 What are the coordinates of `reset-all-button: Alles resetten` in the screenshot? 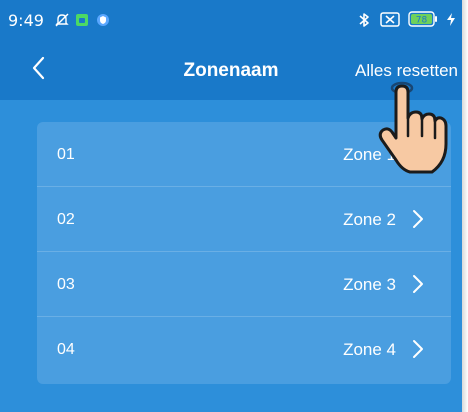 It's located at (406, 71).